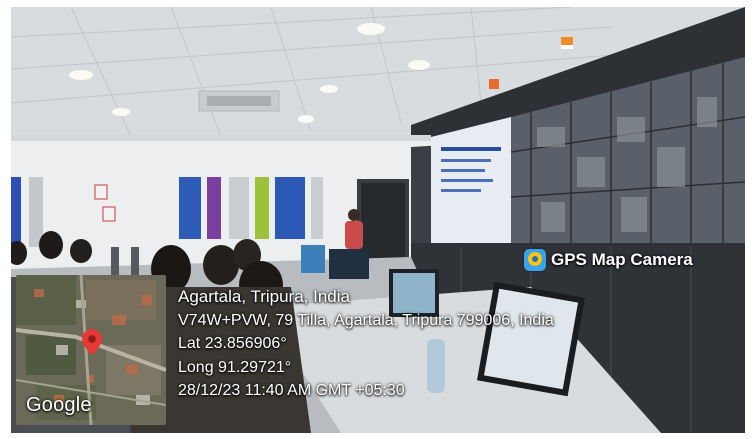 The image size is (755, 439). Describe the element at coordinates (535, 260) in the screenshot. I see `gps-map-camera-icon` at that location.